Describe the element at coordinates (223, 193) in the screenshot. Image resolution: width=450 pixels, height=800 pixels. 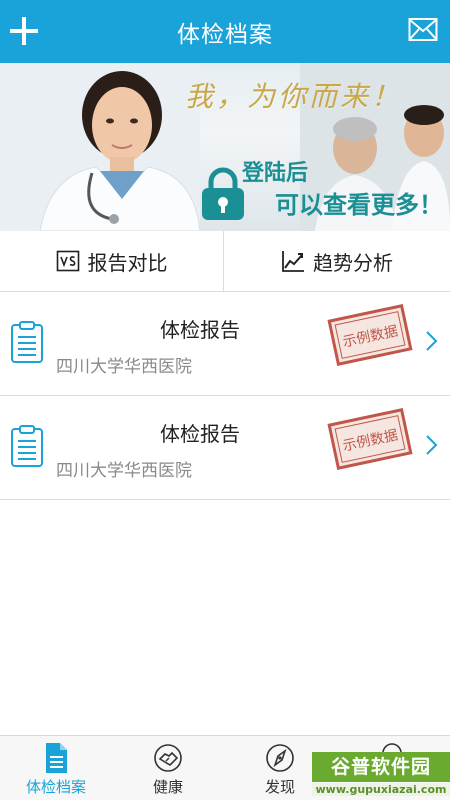
I see `lock-icon` at that location.